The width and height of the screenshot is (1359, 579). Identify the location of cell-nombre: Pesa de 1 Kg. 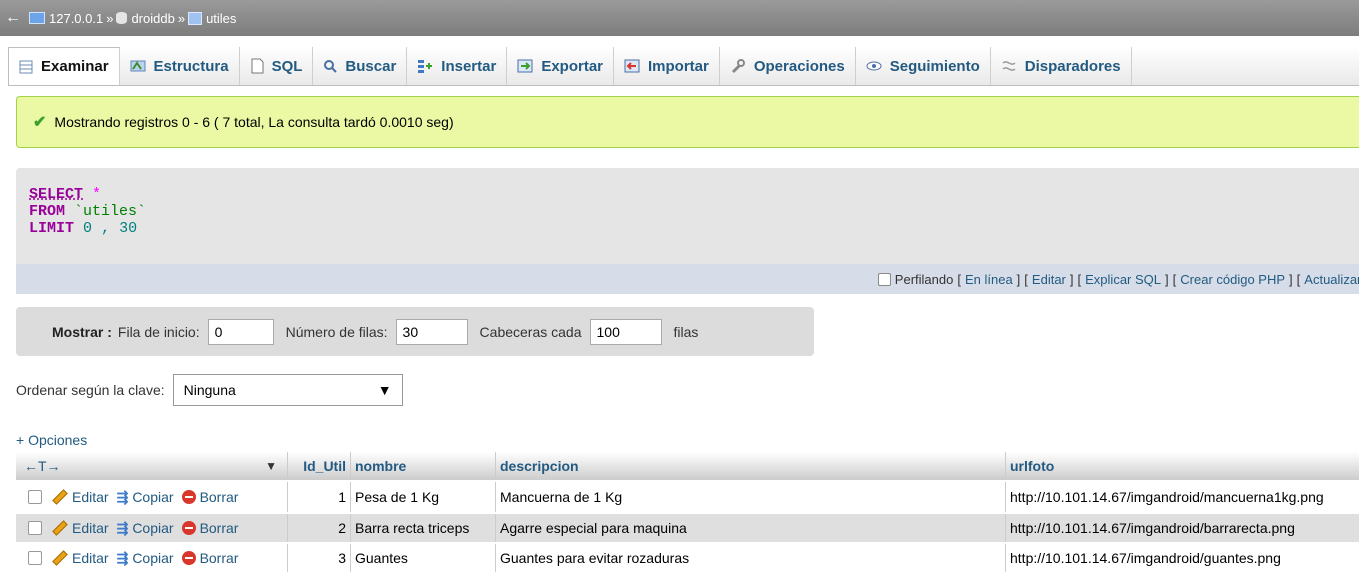
(423, 497).